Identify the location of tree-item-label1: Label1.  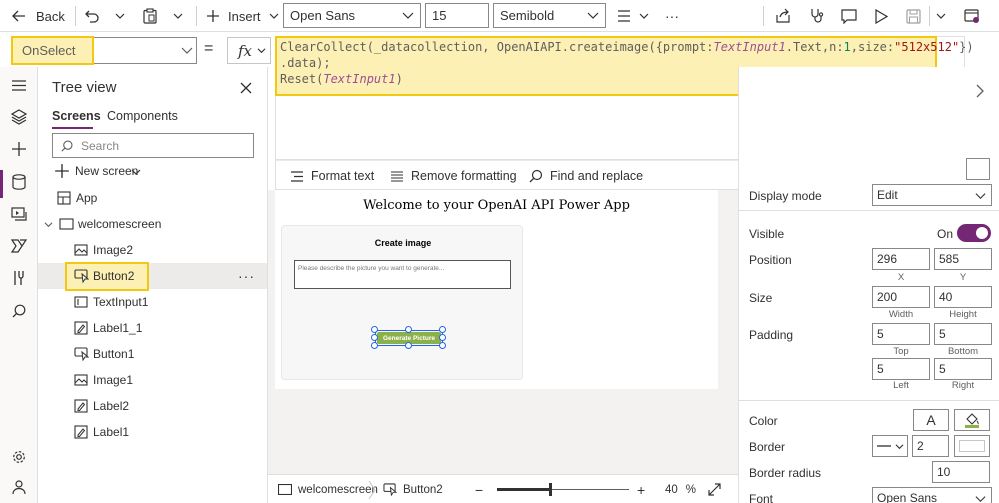
(152, 432).